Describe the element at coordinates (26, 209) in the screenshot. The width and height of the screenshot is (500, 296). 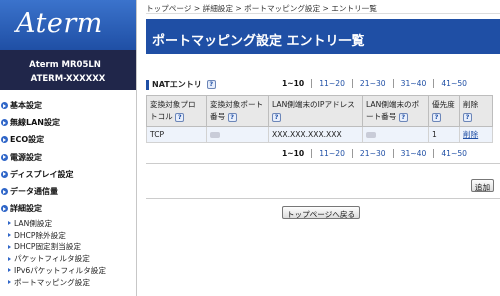
I see `sidebar-item-label: 詳細設定` at that location.